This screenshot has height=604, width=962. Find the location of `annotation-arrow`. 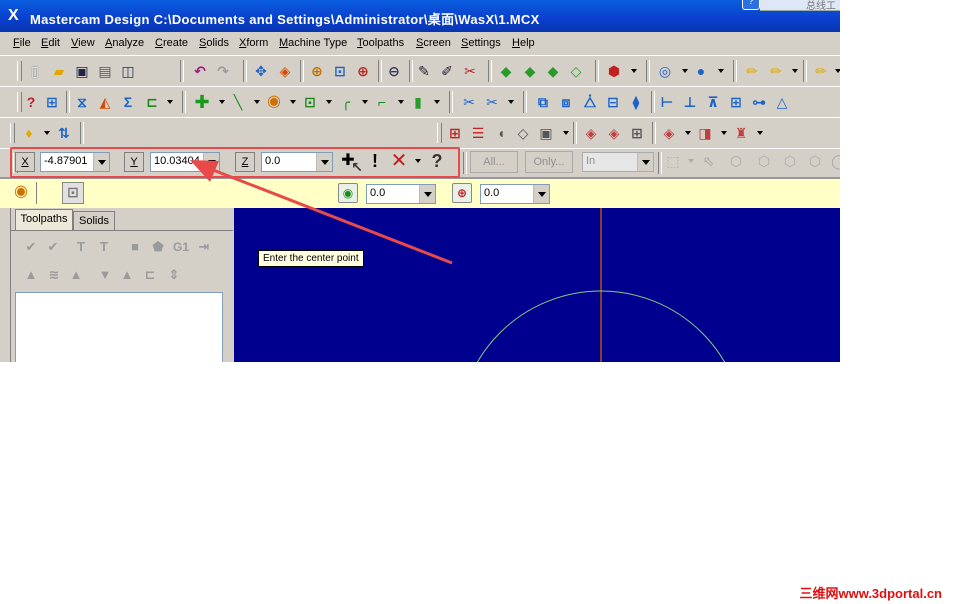

annotation-arrow is located at coordinates (321, 212).